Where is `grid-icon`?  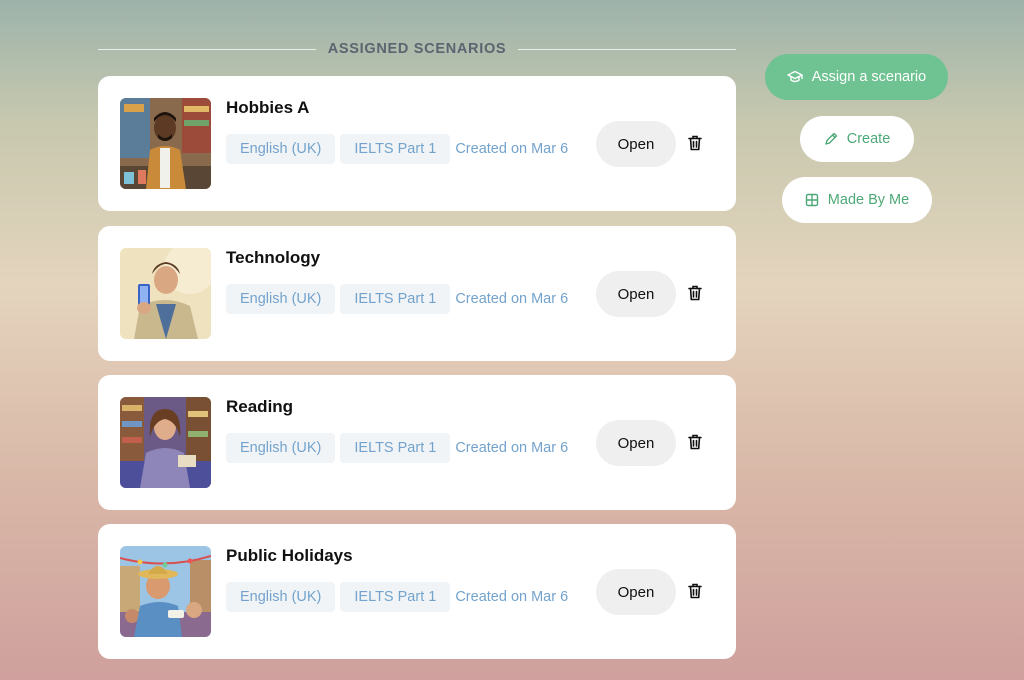 grid-icon is located at coordinates (812, 200).